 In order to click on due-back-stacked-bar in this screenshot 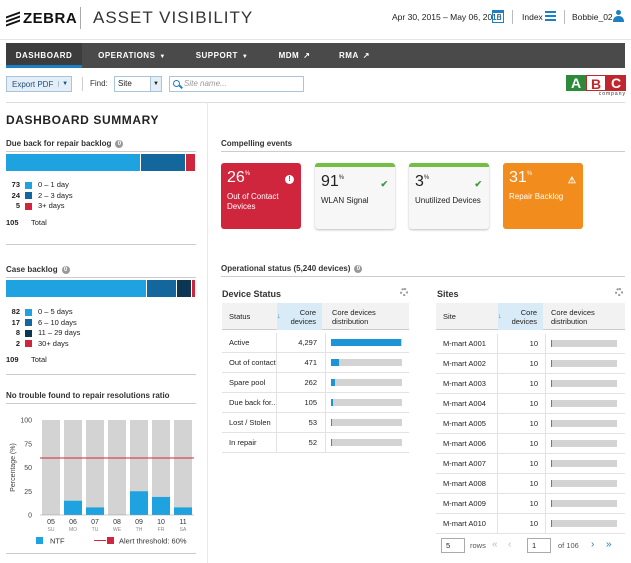, I will do `click(101, 162)`.